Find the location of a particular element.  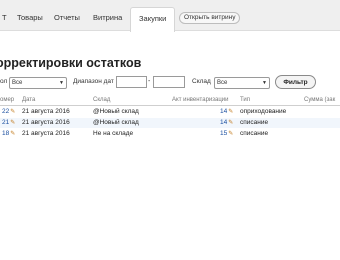

type-select-value: Все is located at coordinates (17, 83).